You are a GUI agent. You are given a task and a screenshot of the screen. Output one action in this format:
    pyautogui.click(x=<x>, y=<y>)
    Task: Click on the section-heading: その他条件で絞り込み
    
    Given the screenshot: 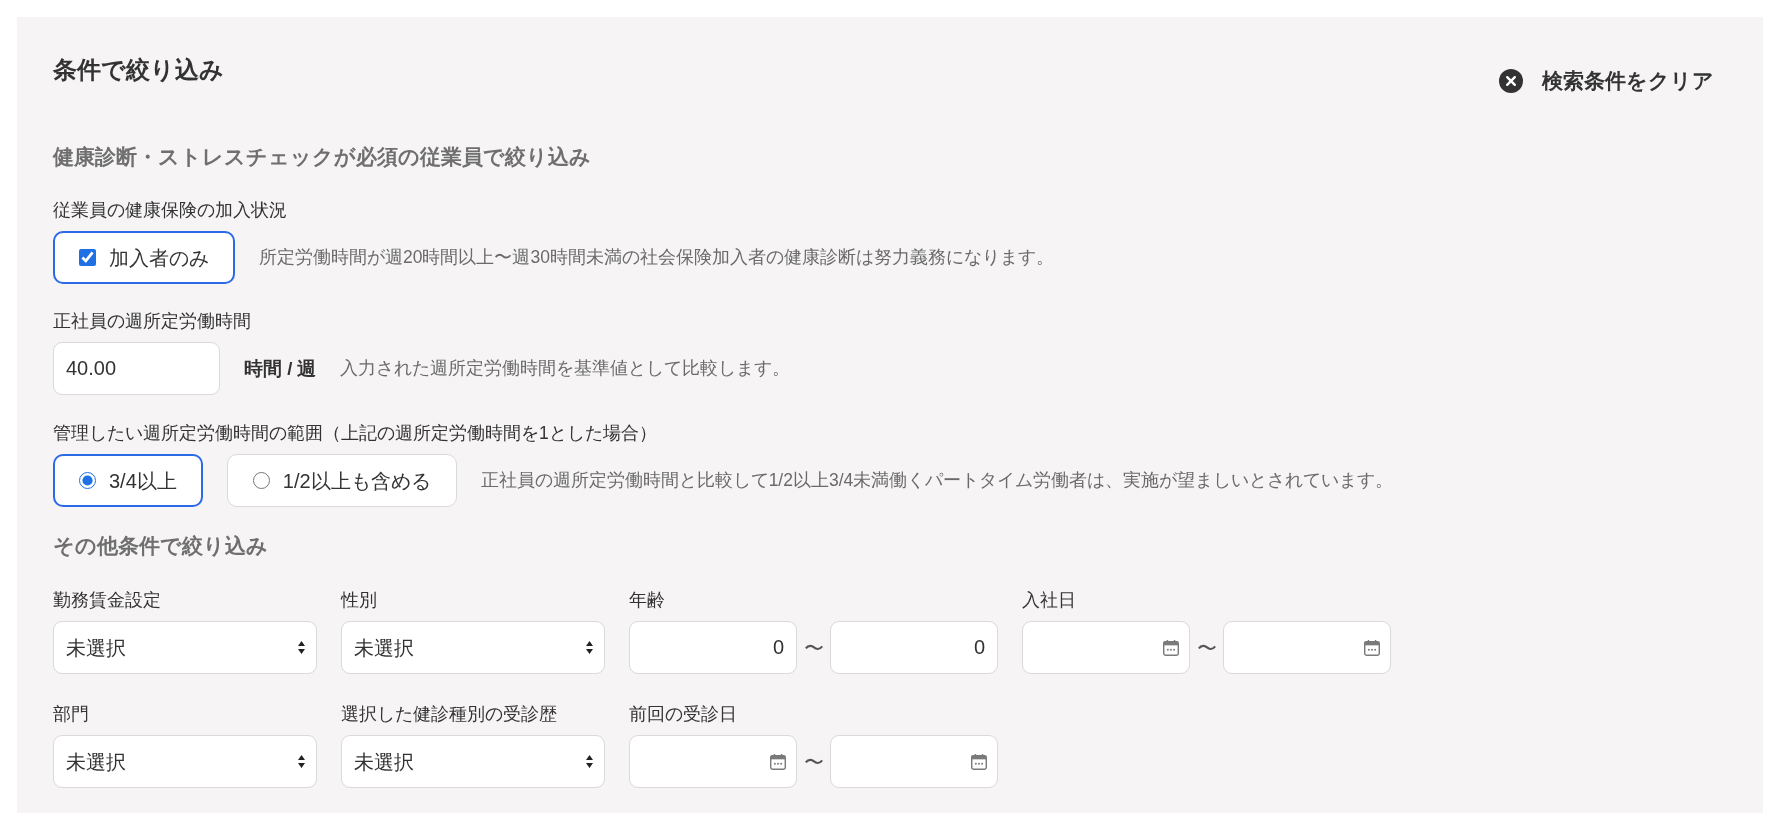 What is the action you would take?
    pyautogui.click(x=161, y=546)
    